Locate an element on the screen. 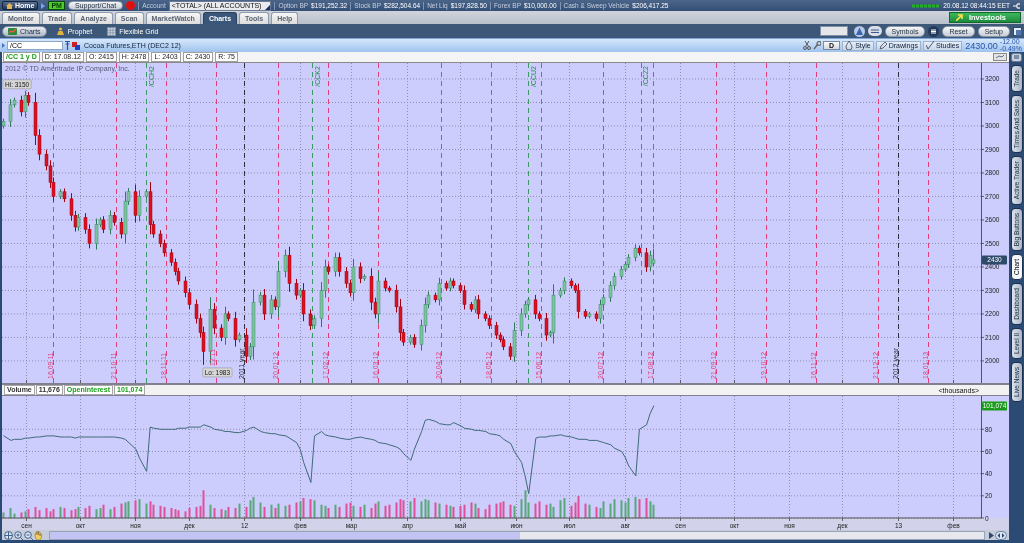 Image resolution: width=1024 pixels, height=543 pixels. last-price: 2430.00 is located at coordinates (981, 45).